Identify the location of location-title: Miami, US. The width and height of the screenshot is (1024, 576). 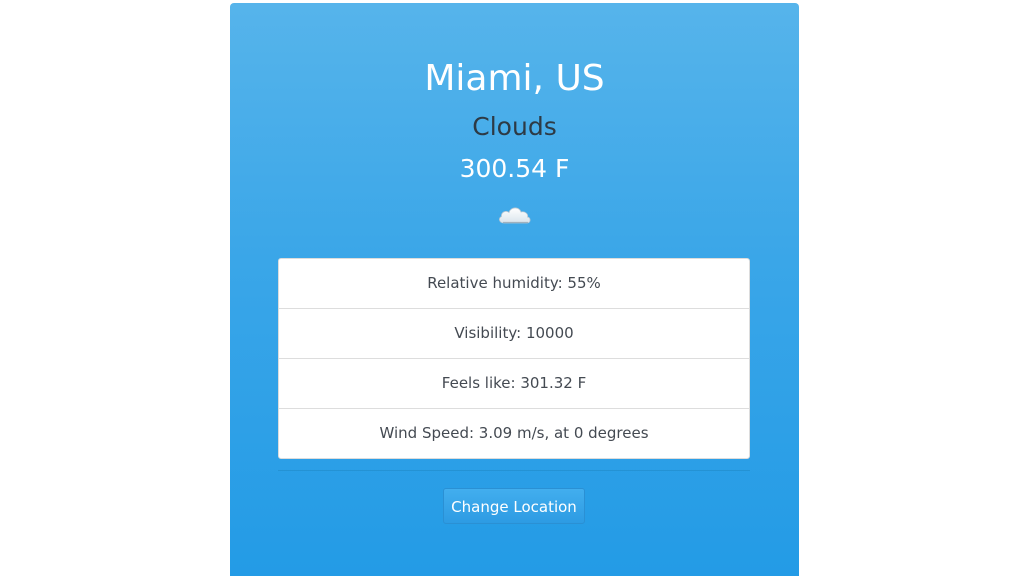
(514, 78).